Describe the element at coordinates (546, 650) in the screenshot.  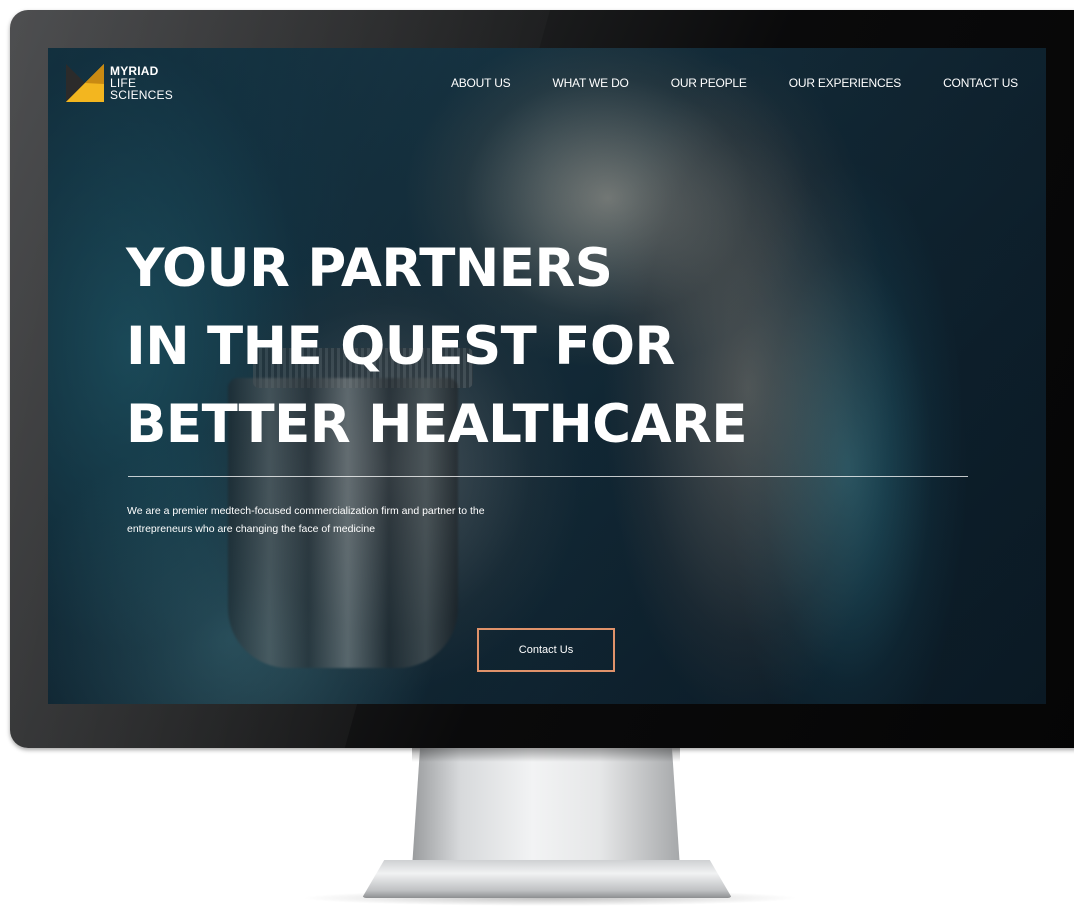
I see `contact-us-button: Contact Us` at that location.